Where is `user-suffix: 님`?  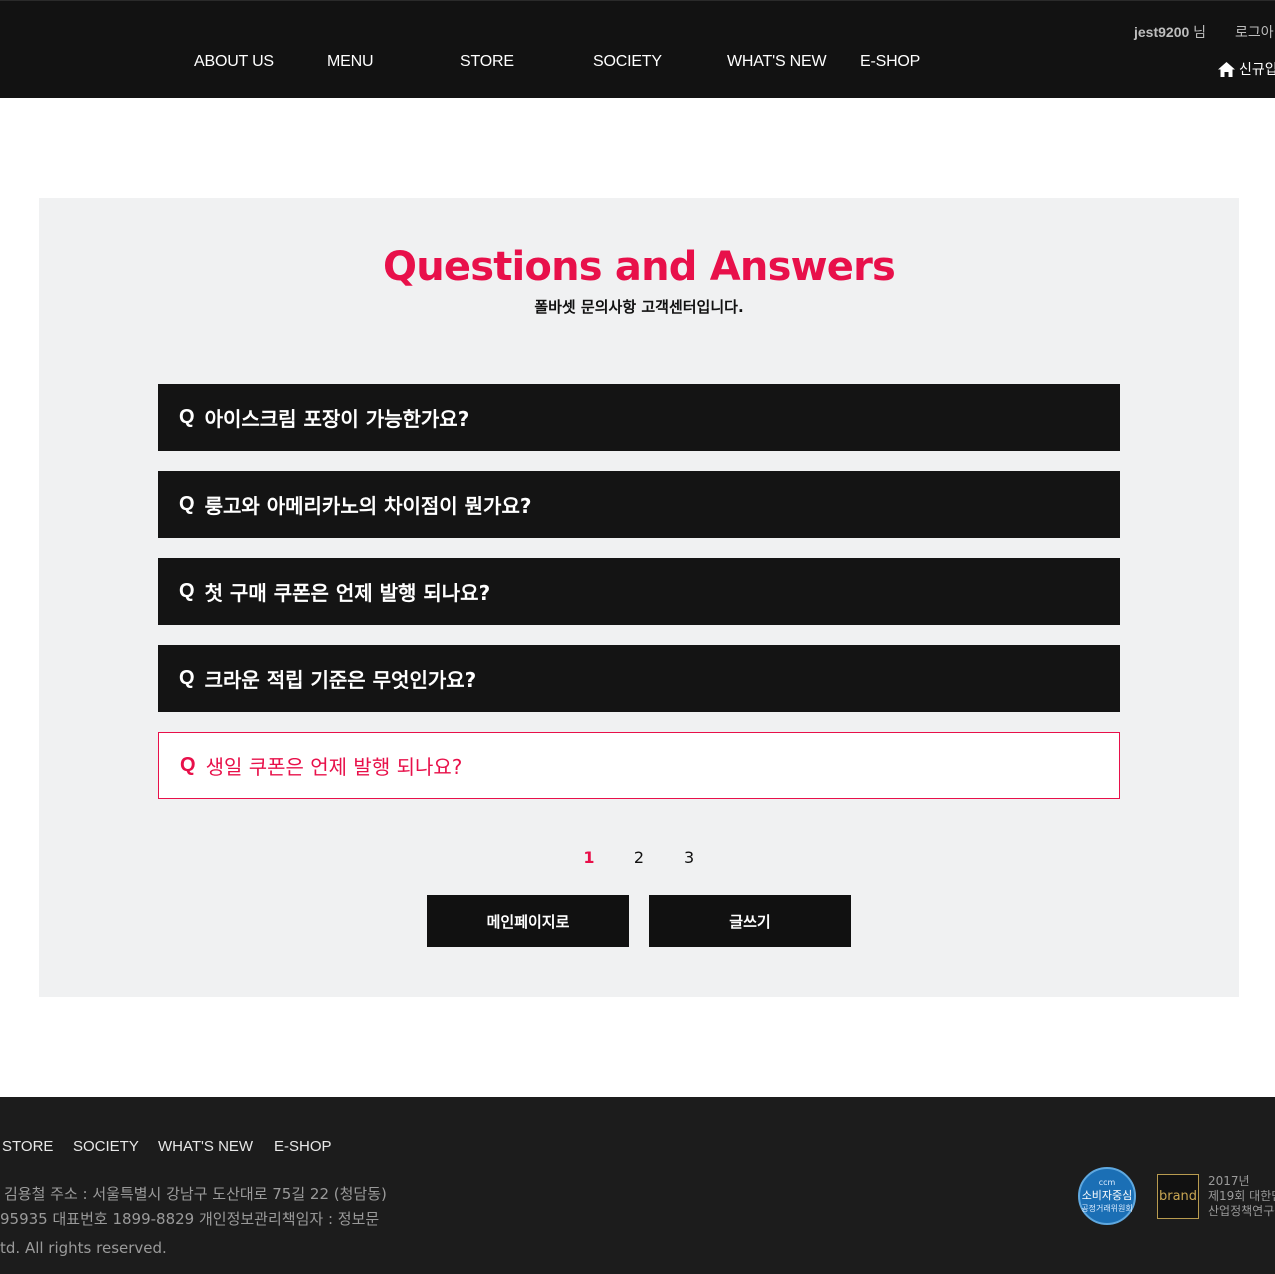
user-suffix: 님 is located at coordinates (1200, 32).